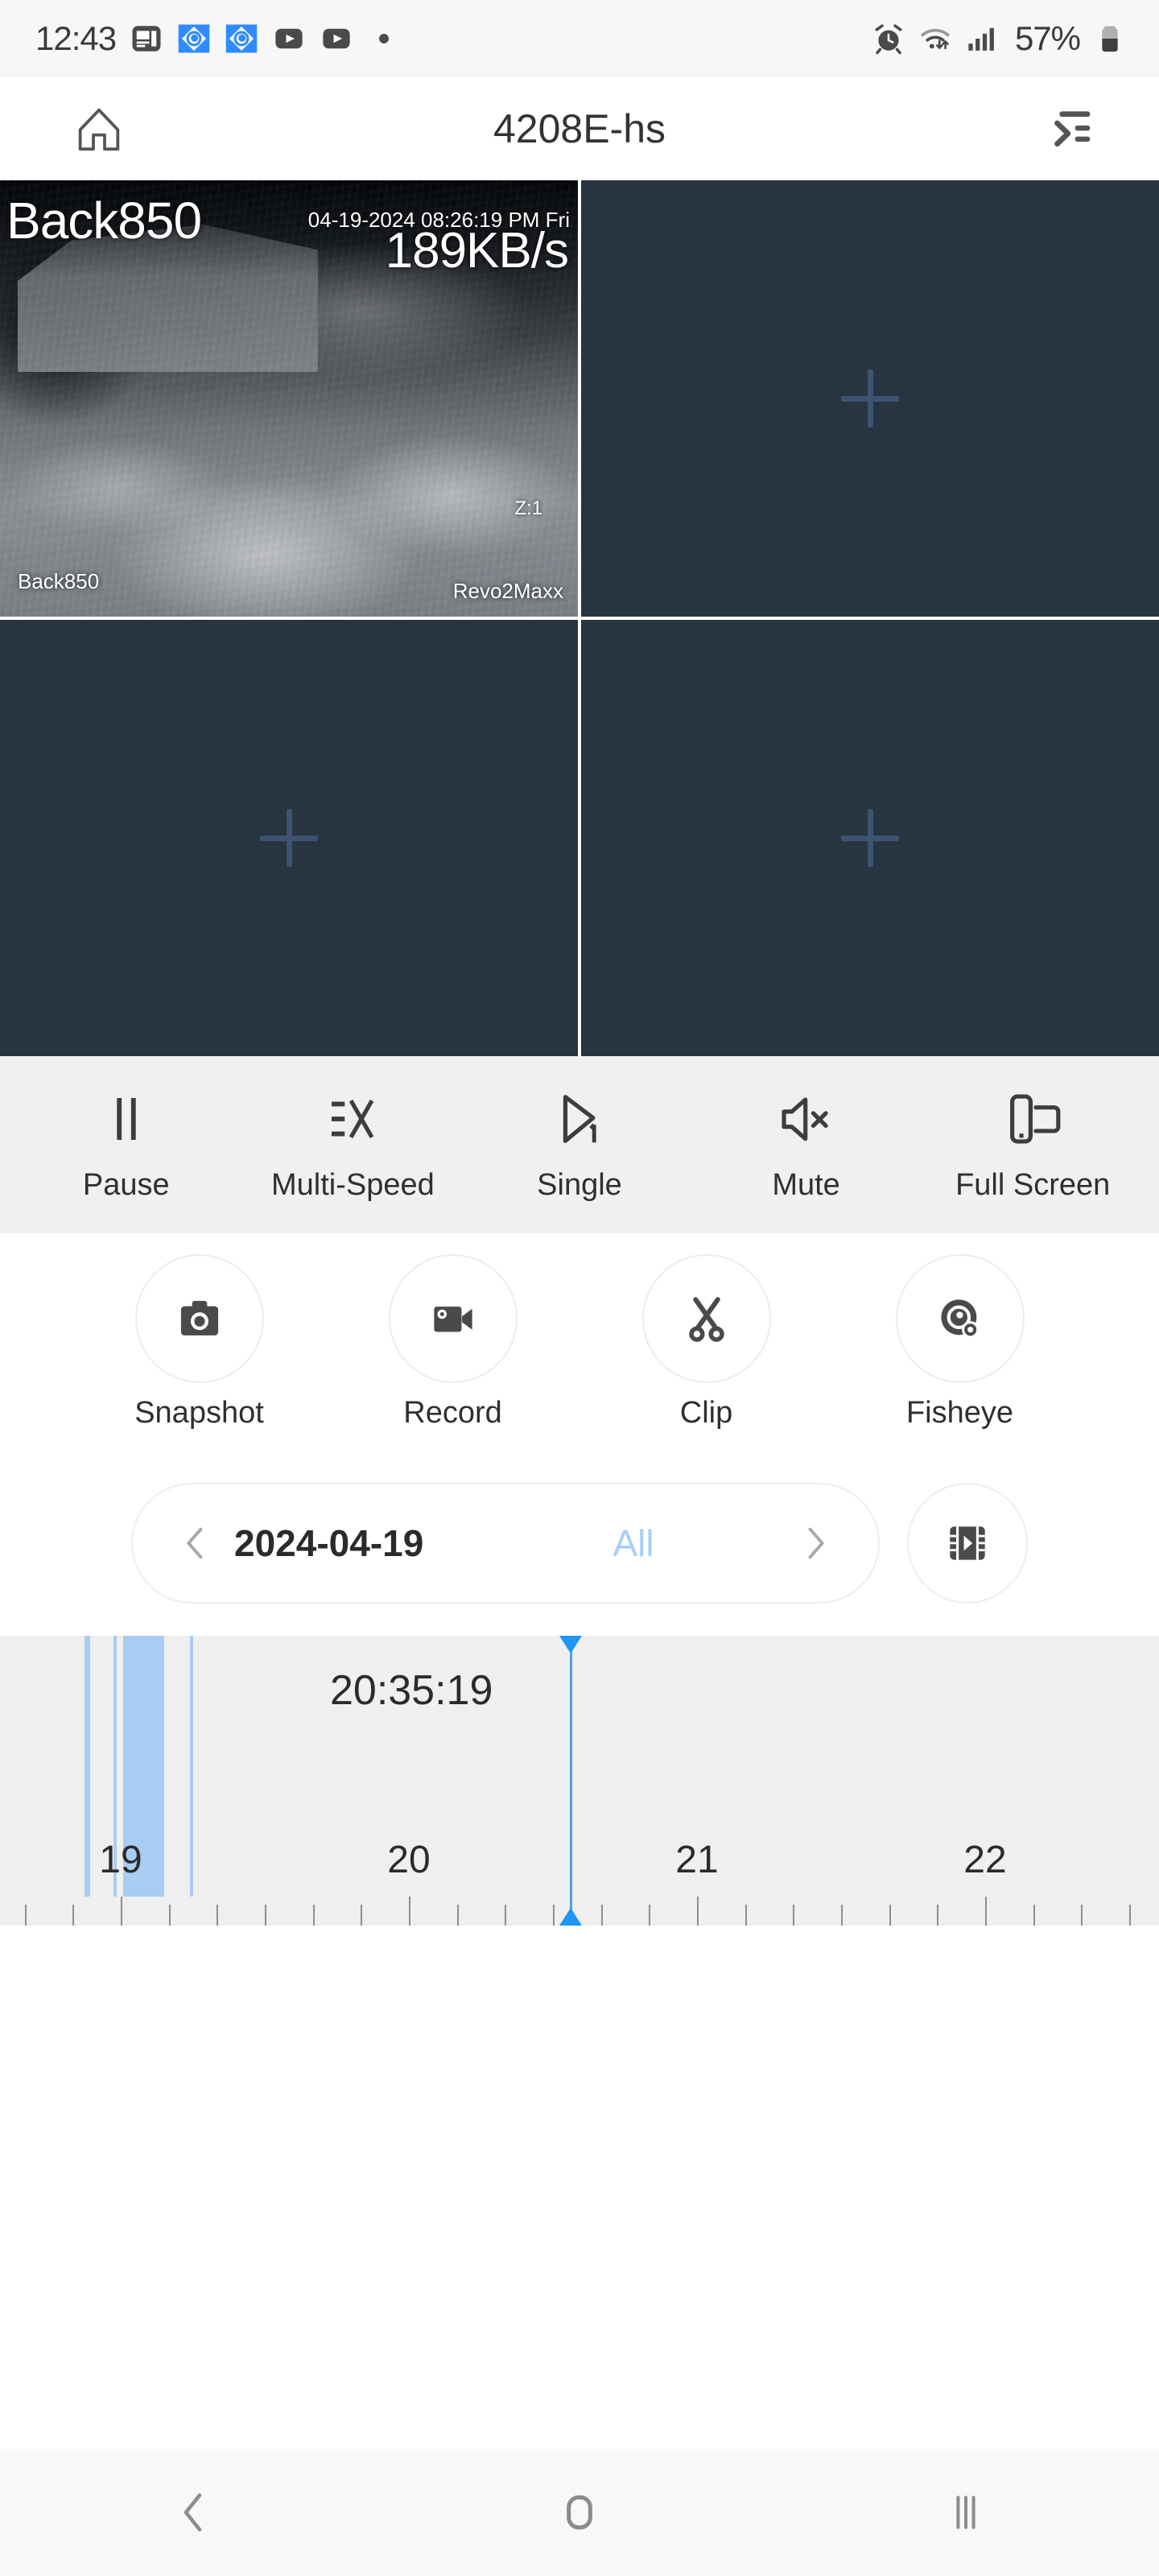  I want to click on channel-list-icon, so click(1072, 129).